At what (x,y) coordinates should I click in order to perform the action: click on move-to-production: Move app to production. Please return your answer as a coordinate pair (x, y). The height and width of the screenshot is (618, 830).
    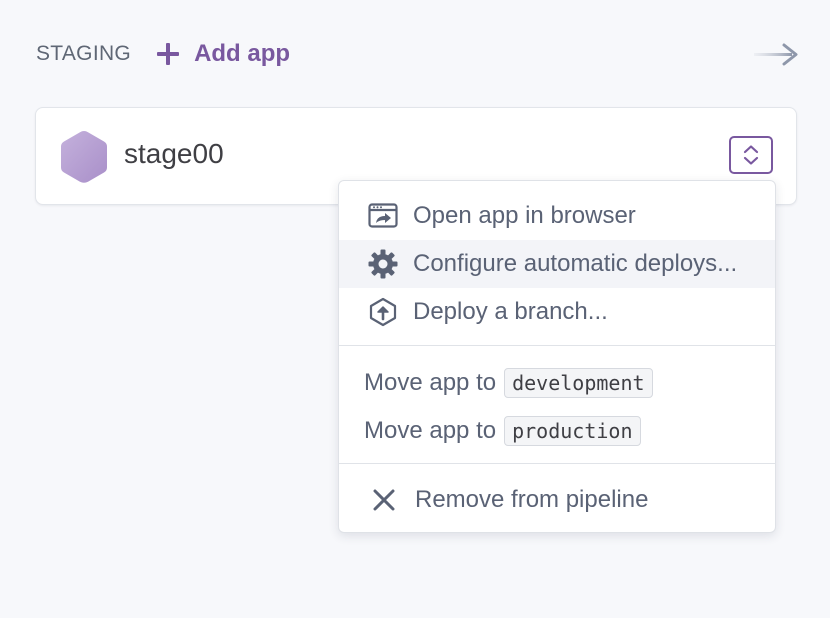
    Looking at the image, I should click on (557, 431).